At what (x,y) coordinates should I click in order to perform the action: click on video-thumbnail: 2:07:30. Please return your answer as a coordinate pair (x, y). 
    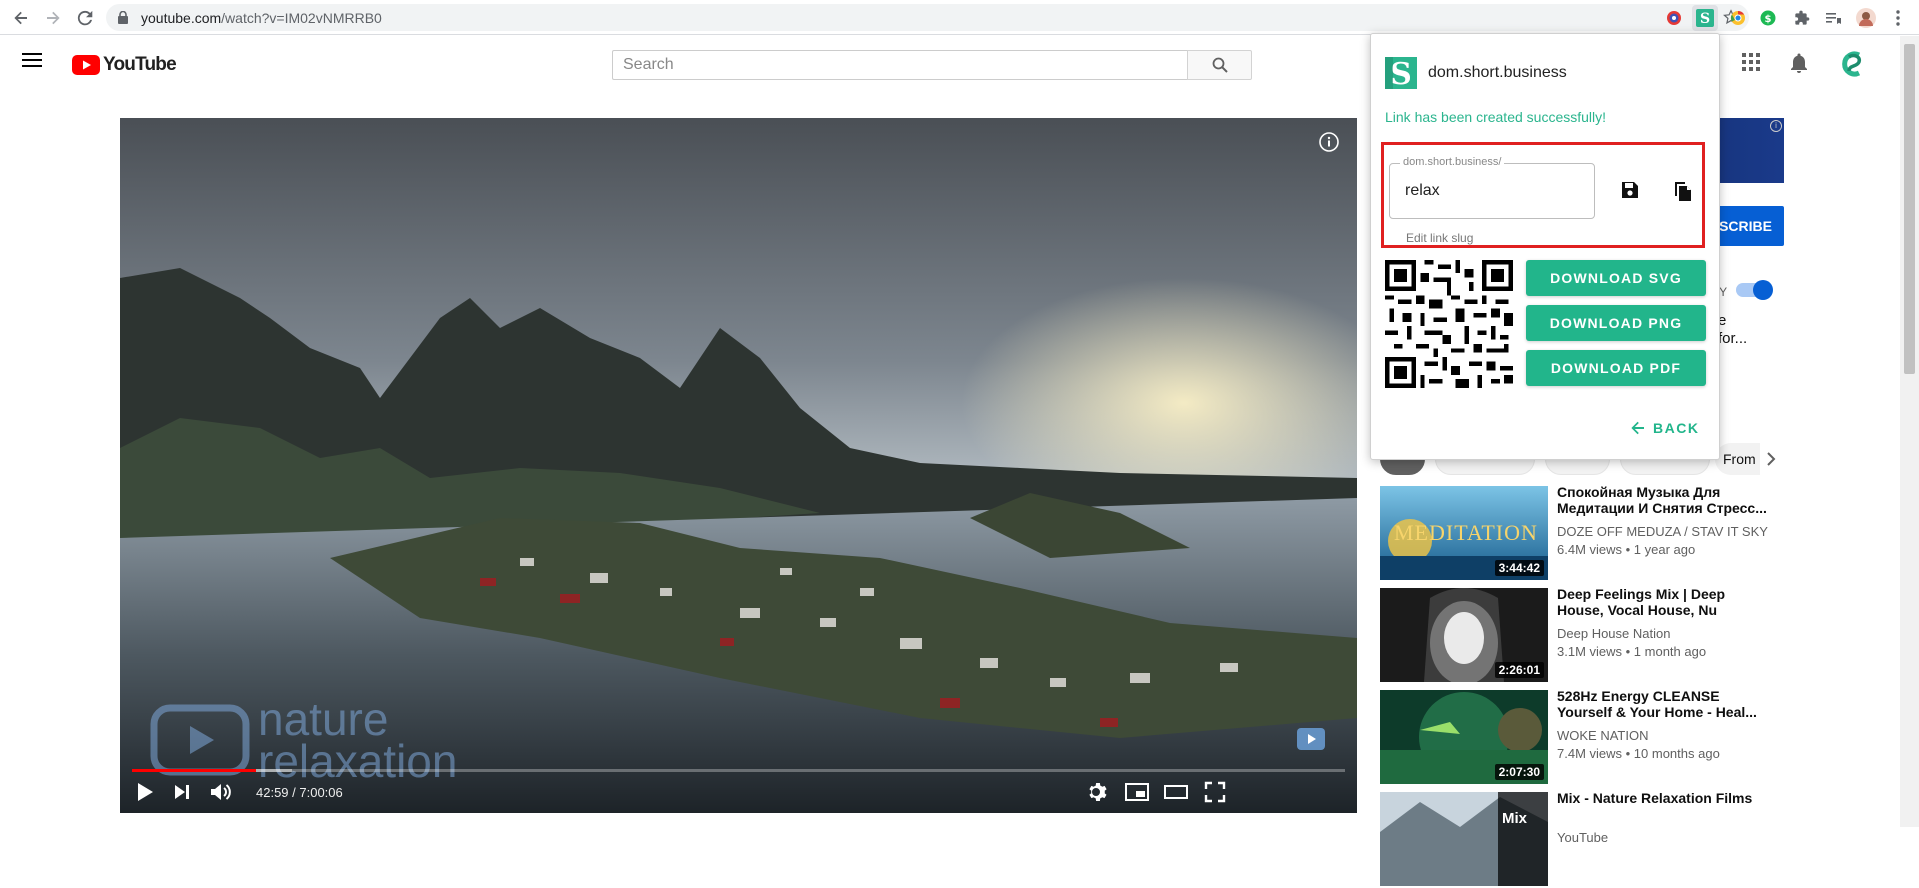
    Looking at the image, I should click on (1464, 737).